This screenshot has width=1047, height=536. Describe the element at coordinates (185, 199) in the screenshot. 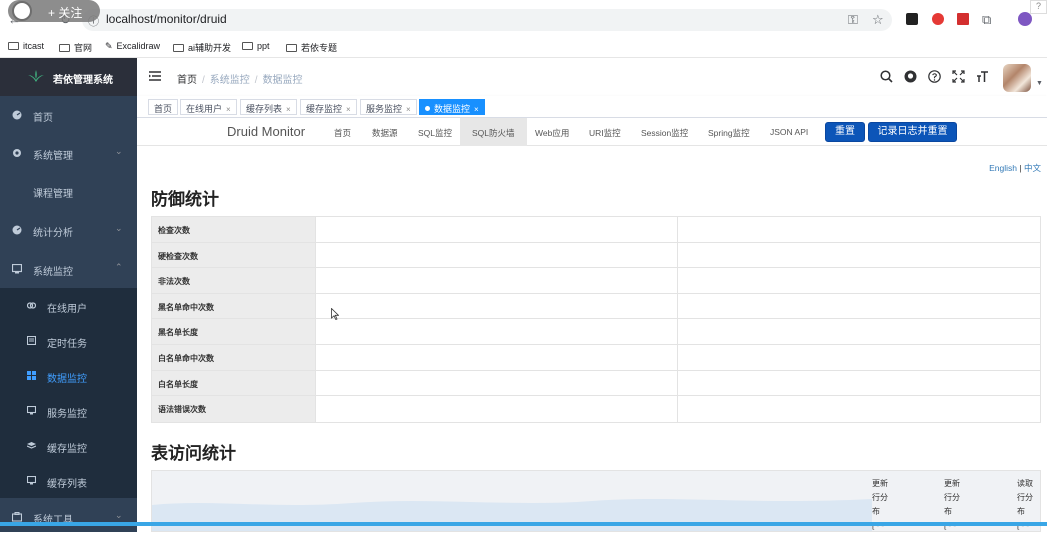

I see `defense-title: 防御统计` at that location.